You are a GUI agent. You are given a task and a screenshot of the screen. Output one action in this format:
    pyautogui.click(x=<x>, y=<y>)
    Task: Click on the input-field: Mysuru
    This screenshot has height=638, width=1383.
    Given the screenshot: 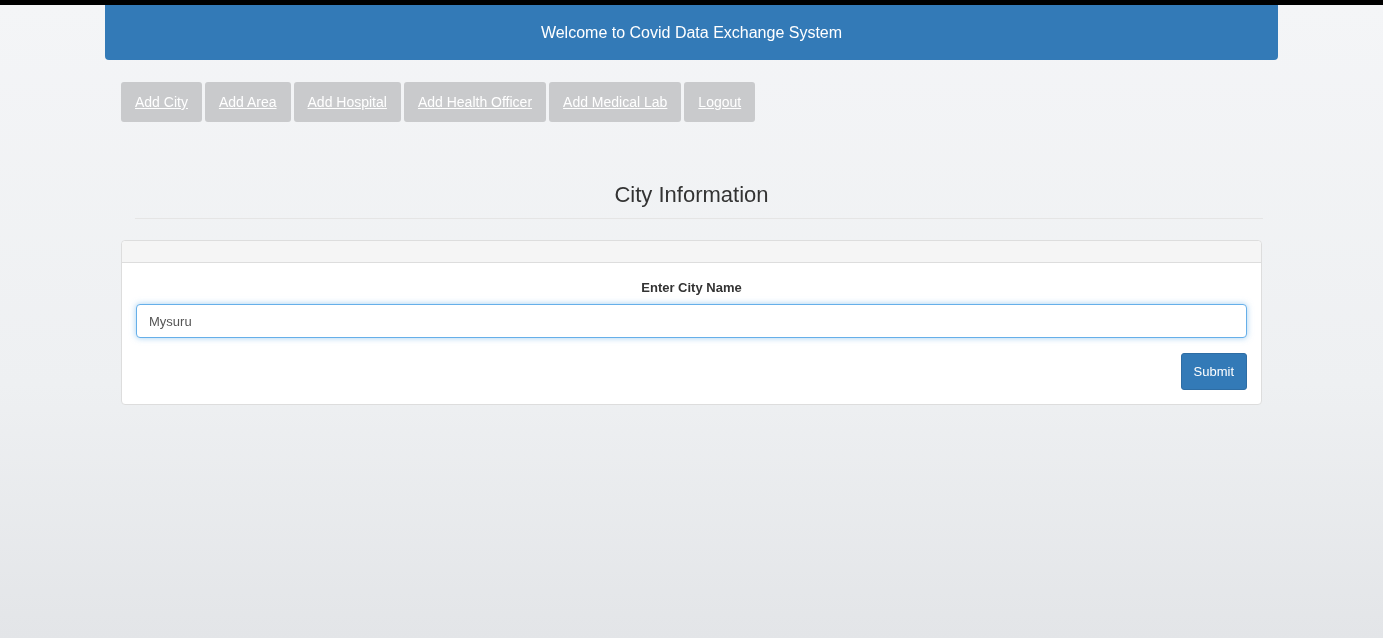 What is the action you would take?
    pyautogui.click(x=691, y=321)
    